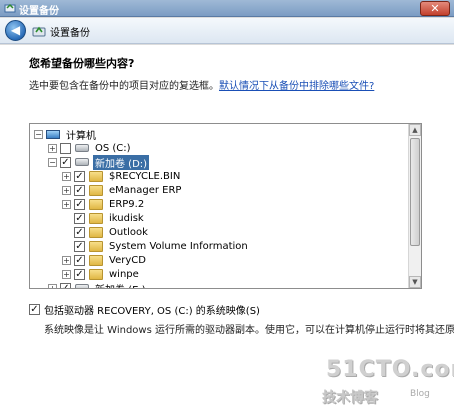 The height and width of the screenshot is (417, 454). I want to click on tree-label: eManager ERP, so click(145, 190).